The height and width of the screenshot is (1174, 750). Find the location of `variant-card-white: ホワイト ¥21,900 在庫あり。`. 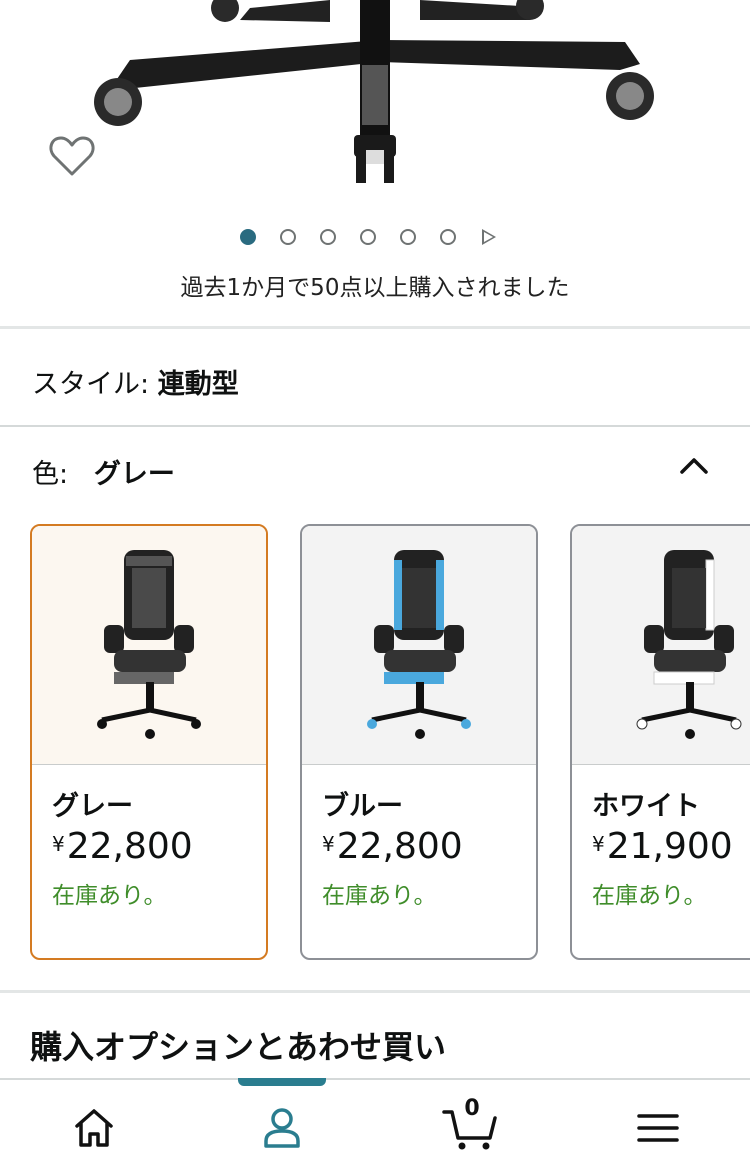

variant-card-white: ホワイト ¥21,900 在庫あり。 is located at coordinates (660, 742).